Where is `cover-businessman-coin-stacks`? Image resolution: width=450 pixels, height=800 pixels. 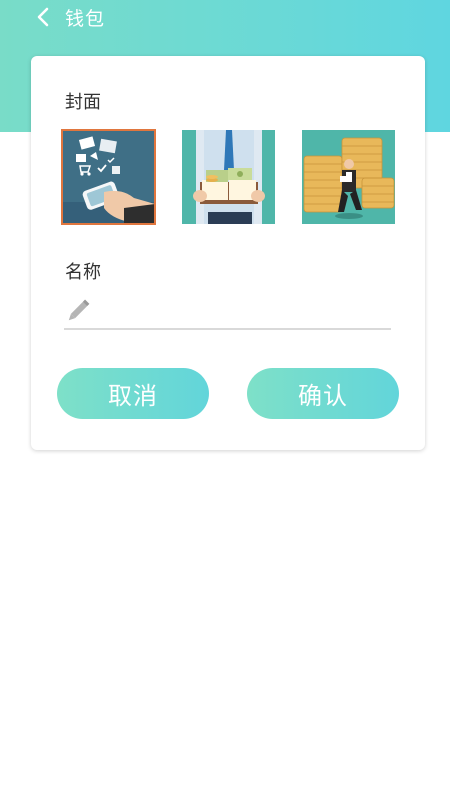 cover-businessman-coin-stacks is located at coordinates (348, 177).